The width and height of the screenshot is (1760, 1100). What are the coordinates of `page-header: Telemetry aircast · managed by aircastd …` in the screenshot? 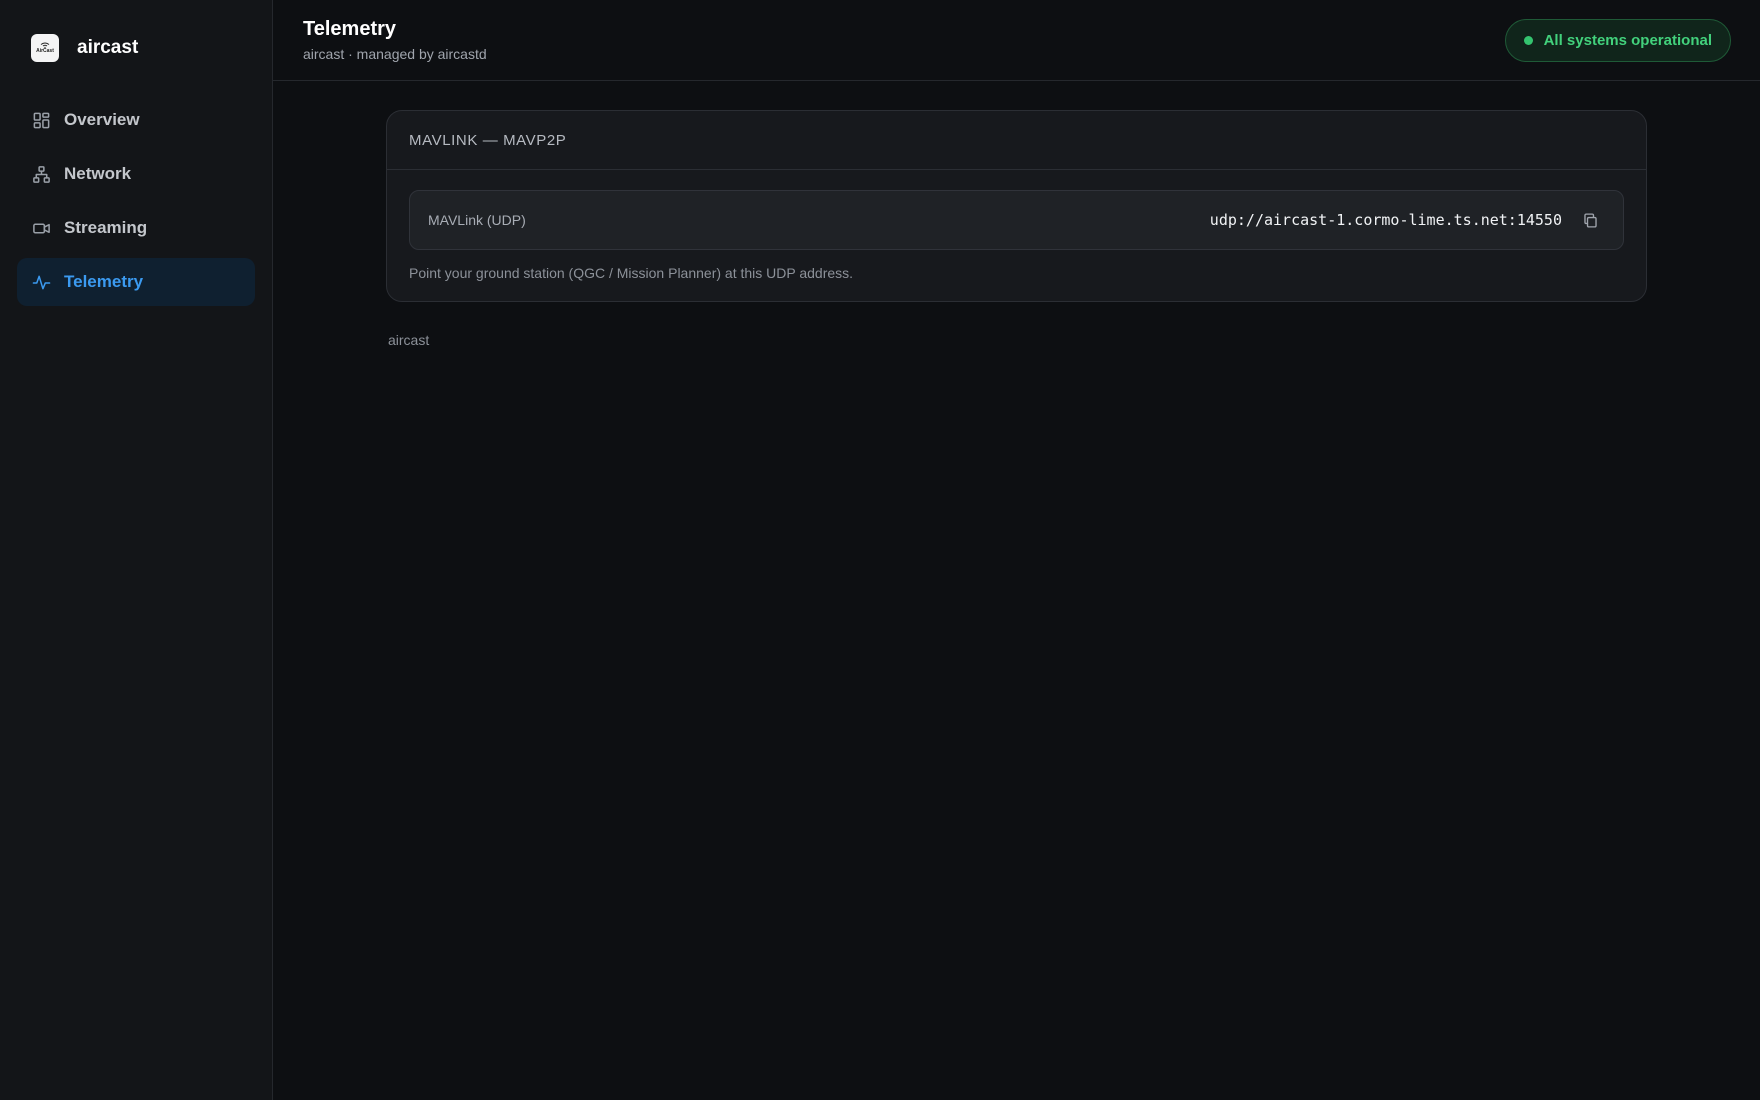 It's located at (1016, 40).